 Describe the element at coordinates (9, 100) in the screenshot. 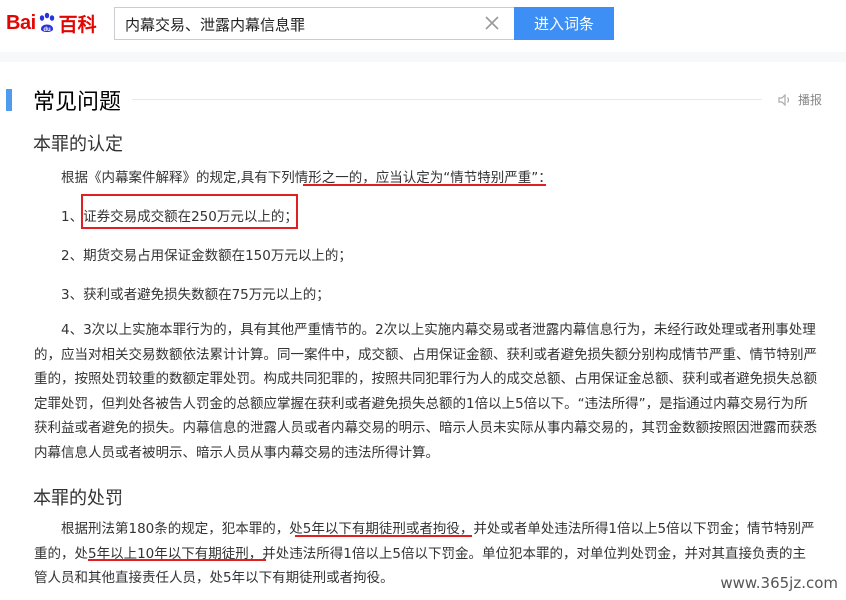

I see `section-accent-bar` at that location.